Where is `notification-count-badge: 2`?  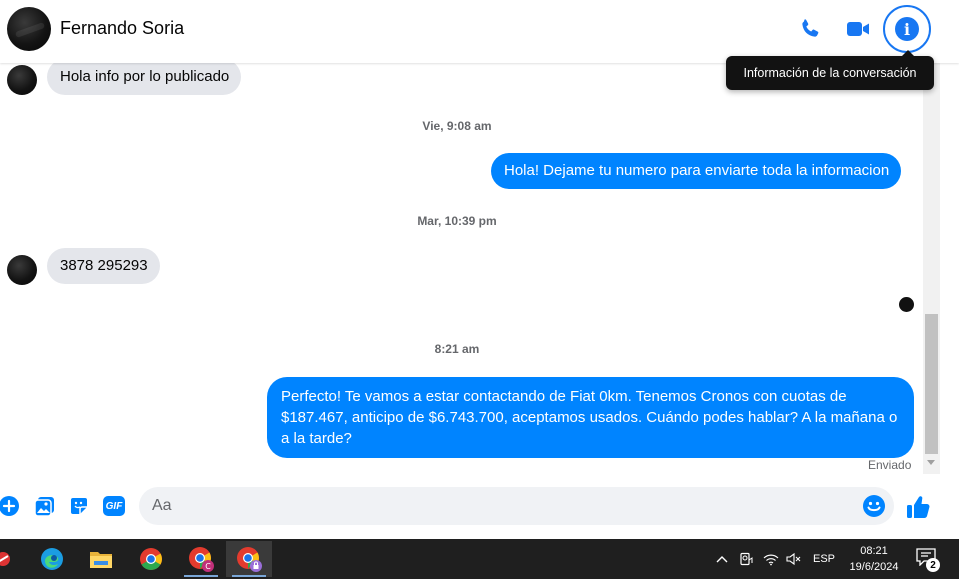 notification-count-badge: 2 is located at coordinates (933, 565).